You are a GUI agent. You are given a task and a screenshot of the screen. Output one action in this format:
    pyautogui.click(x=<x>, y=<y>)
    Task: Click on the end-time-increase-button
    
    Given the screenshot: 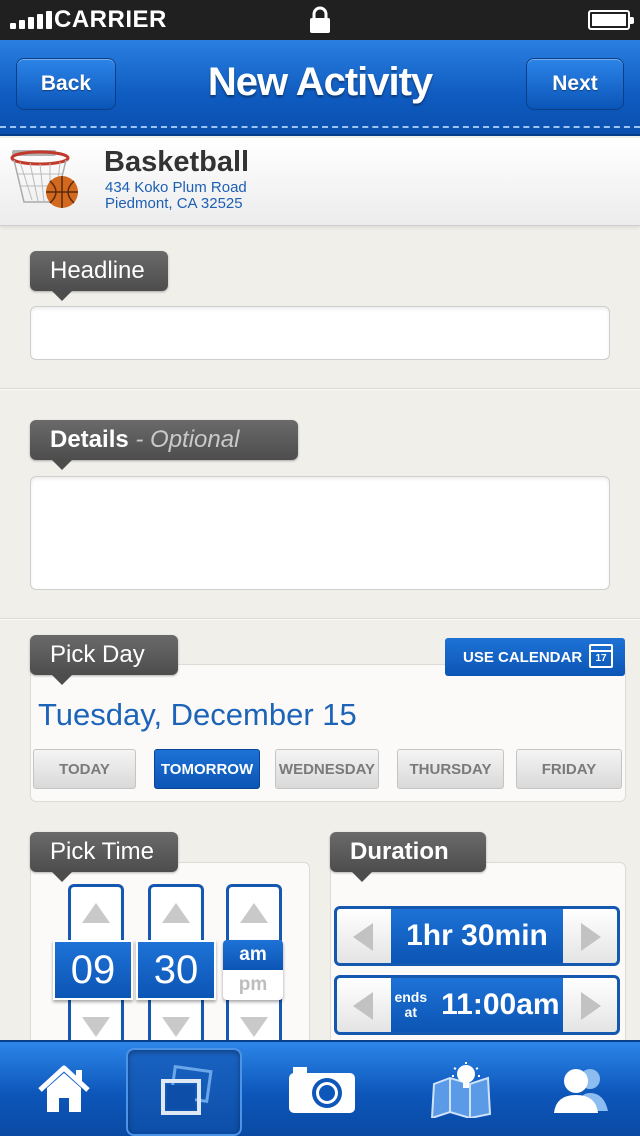 What is the action you would take?
    pyautogui.click(x=590, y=1005)
    